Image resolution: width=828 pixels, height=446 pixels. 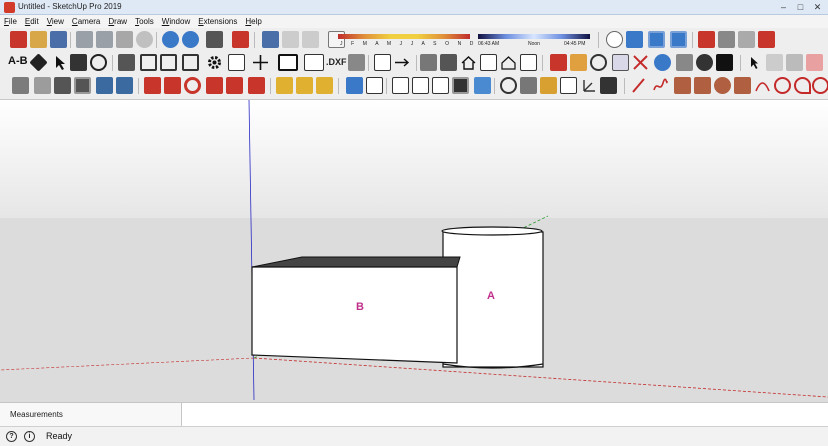 What do you see at coordinates (528, 62) in the screenshot?
I see `box-icon` at bounding box center [528, 62].